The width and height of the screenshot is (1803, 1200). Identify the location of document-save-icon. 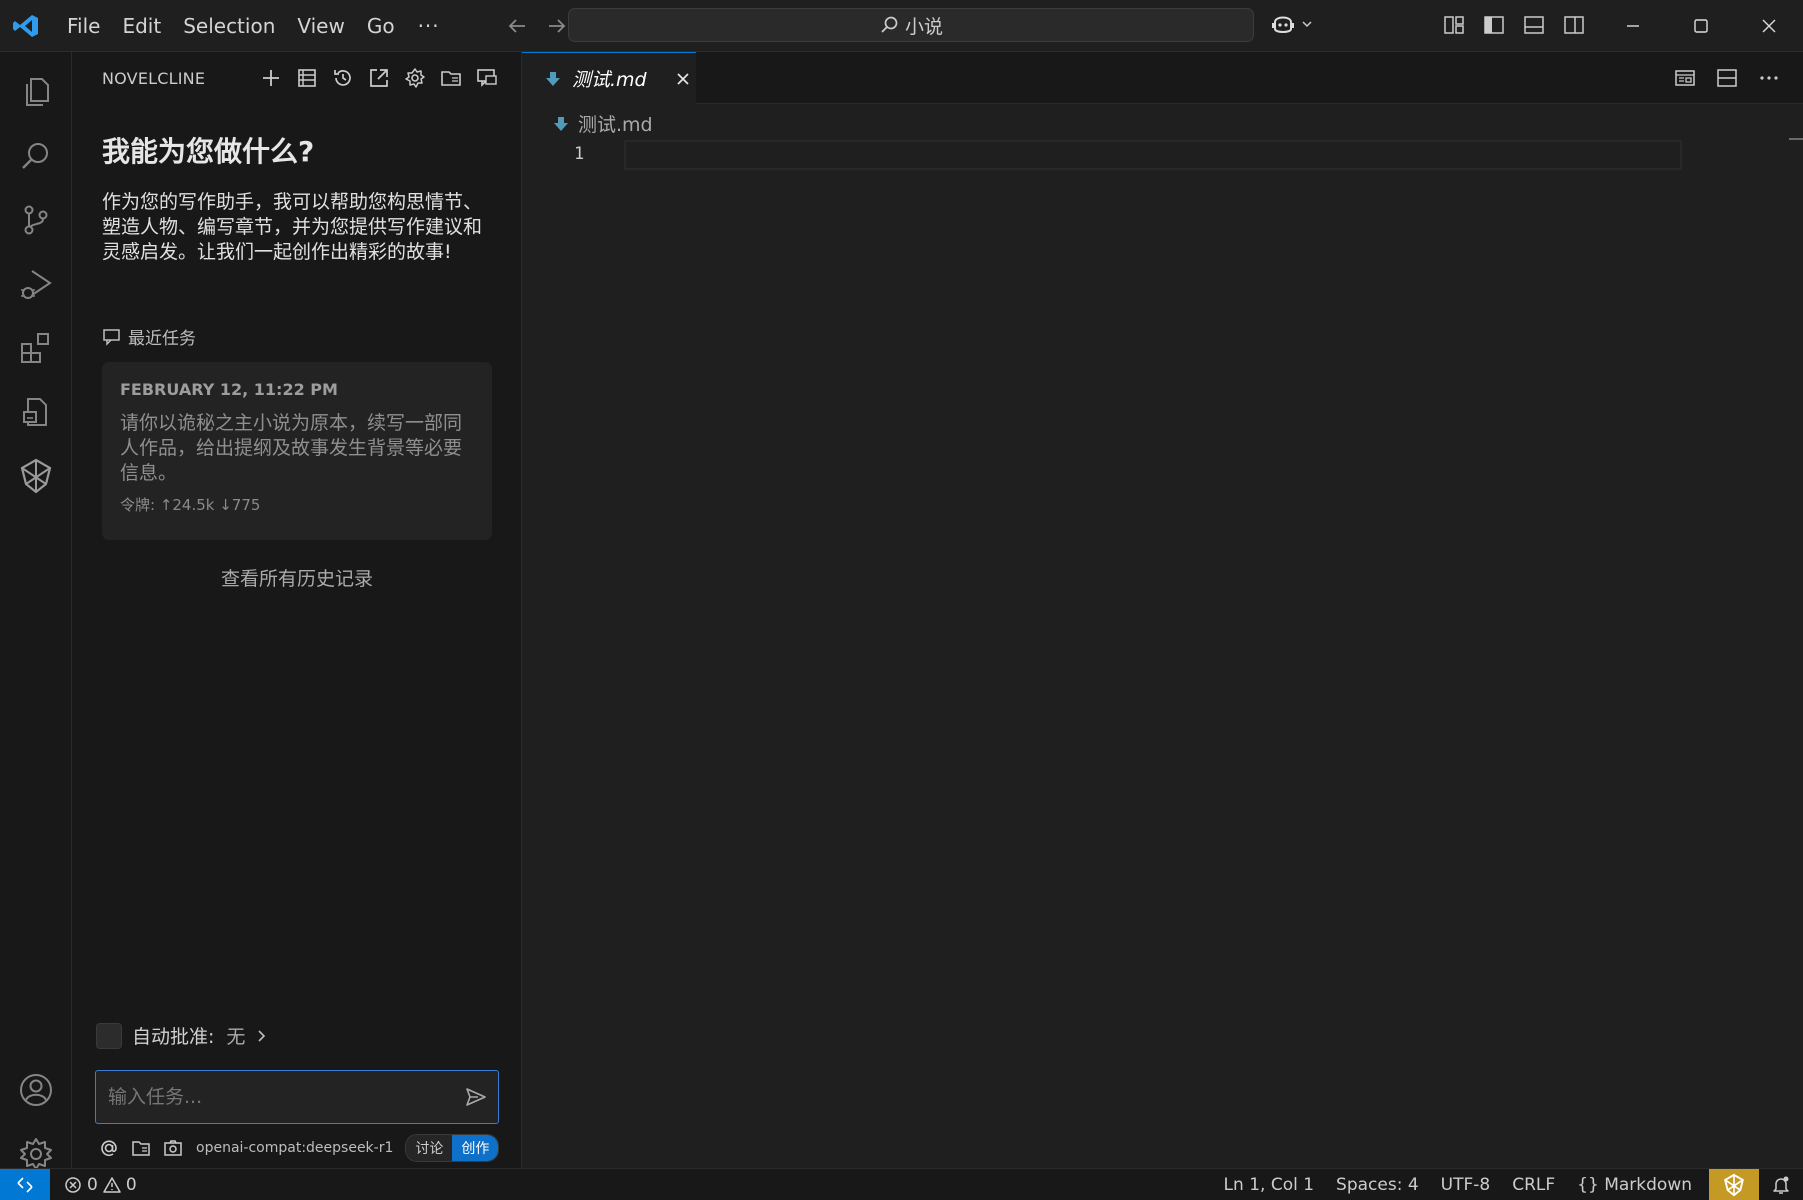
(36, 412).